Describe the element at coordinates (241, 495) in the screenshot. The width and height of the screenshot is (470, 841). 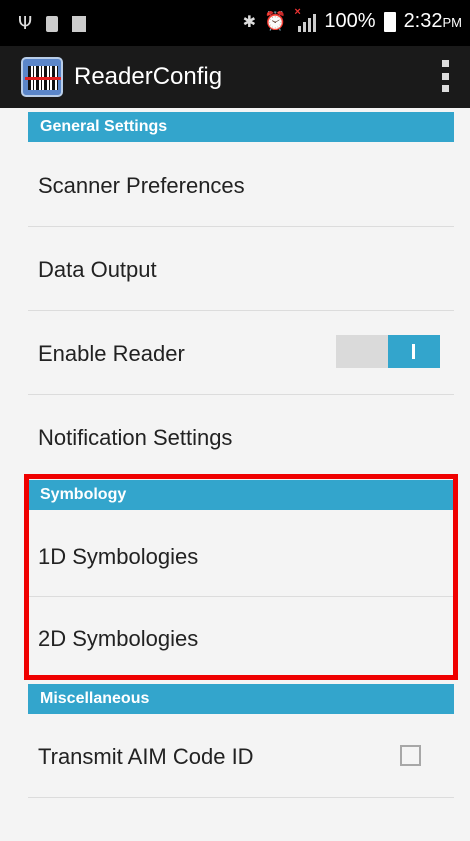
I see `section-header-symbology: Symbology` at that location.